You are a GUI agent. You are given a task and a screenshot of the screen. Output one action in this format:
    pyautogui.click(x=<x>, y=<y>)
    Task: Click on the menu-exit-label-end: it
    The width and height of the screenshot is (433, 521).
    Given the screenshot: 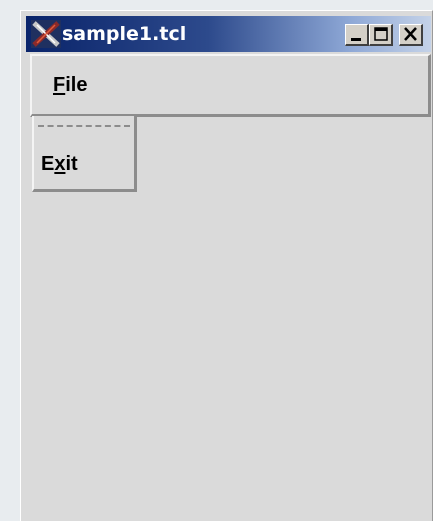 What is the action you would take?
    pyautogui.click(x=71, y=164)
    